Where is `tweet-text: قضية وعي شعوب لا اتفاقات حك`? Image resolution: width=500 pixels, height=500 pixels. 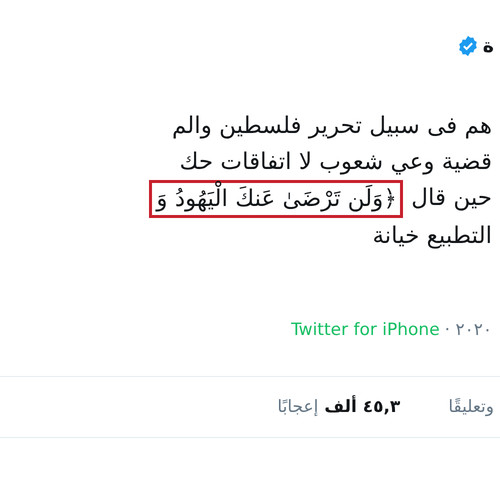 tweet-text: قضية وعي شعوب لا اتفاقات حك is located at coordinates (336, 162).